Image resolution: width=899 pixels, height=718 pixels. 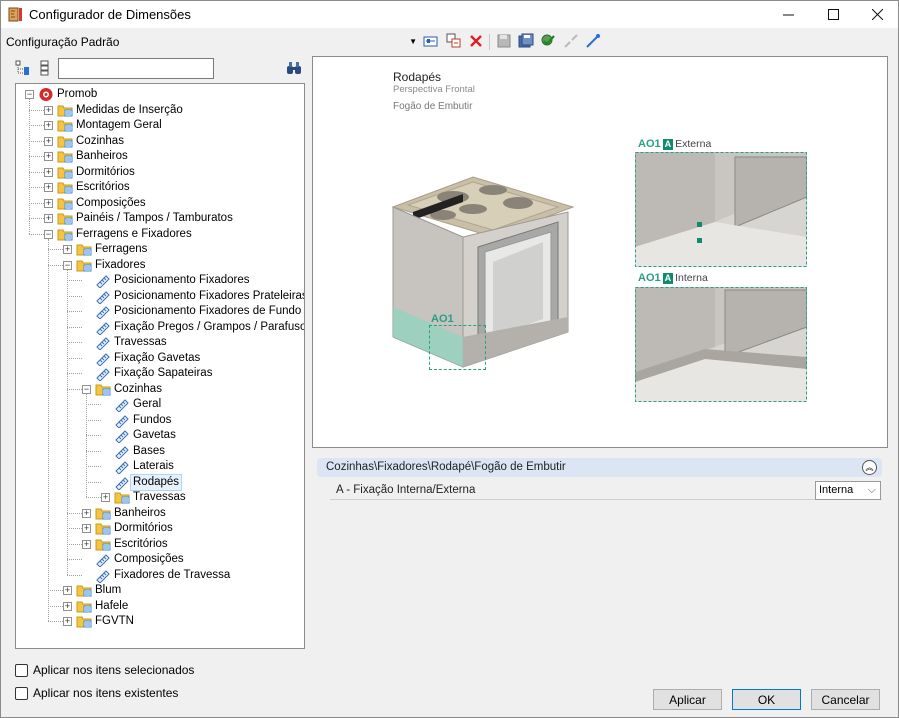 What do you see at coordinates (160, 389) in the screenshot?
I see `tree-item: − Cozinhas` at bounding box center [160, 389].